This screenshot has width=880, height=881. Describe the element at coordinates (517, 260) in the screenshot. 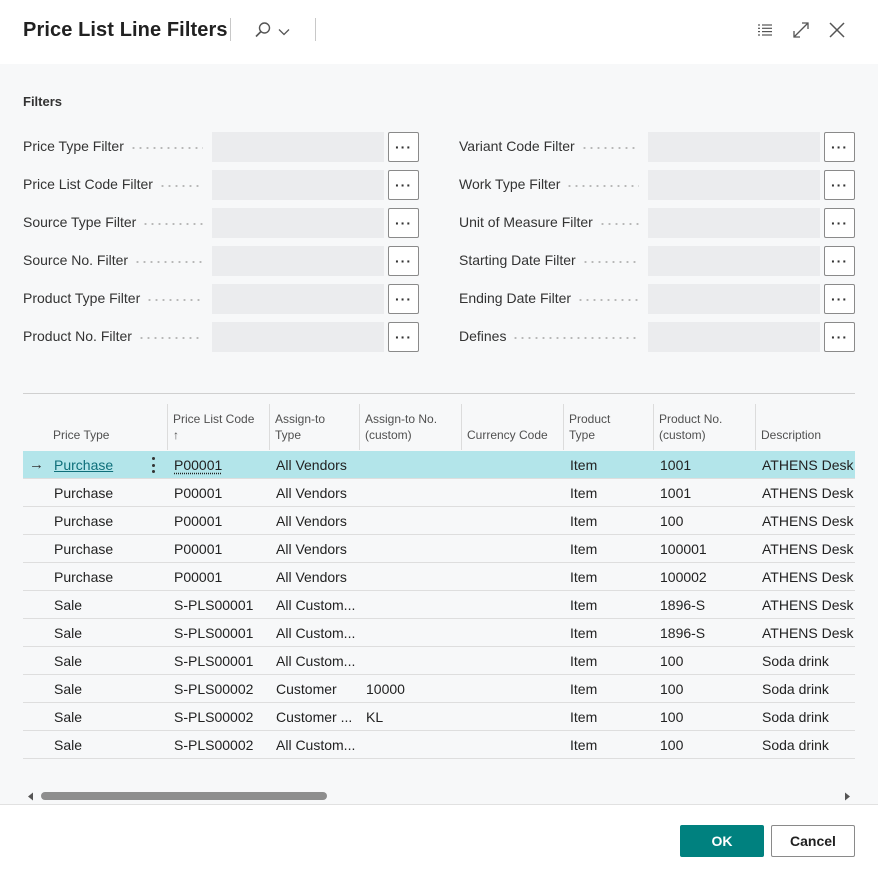

I see `starting-date-filter-label: Starting Date Filter` at that location.